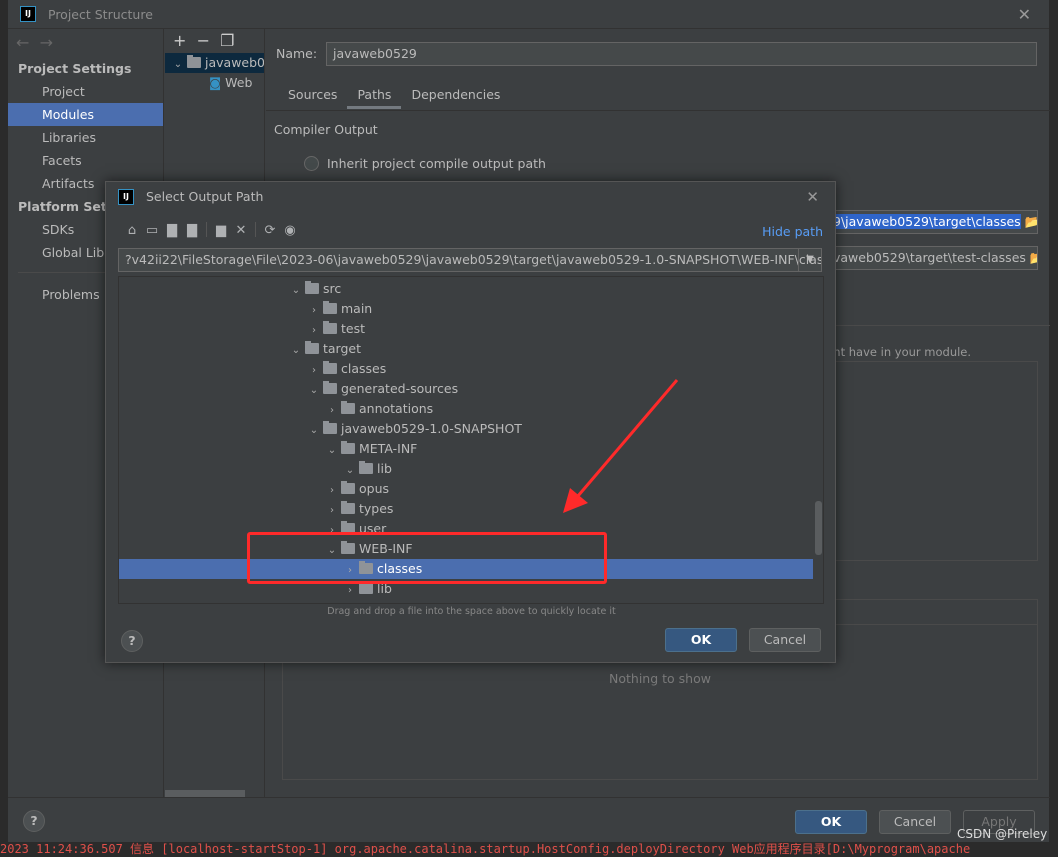 The width and height of the screenshot is (1058, 857). Describe the element at coordinates (1002, 834) in the screenshot. I see `watermark: CSDN @Pireley` at that location.